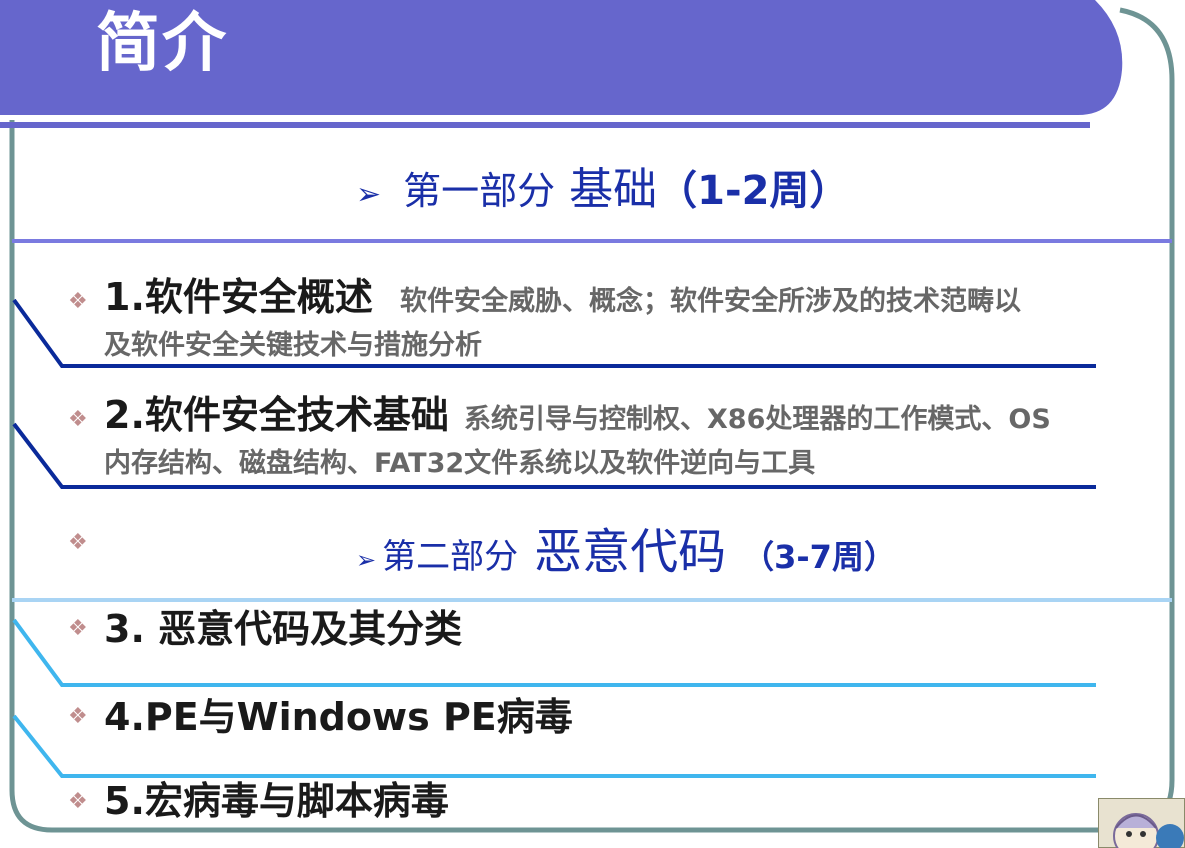 This screenshot has height=848, width=1185. Describe the element at coordinates (753, 191) in the screenshot. I see `section1-weeks: （1-2周）` at that location.